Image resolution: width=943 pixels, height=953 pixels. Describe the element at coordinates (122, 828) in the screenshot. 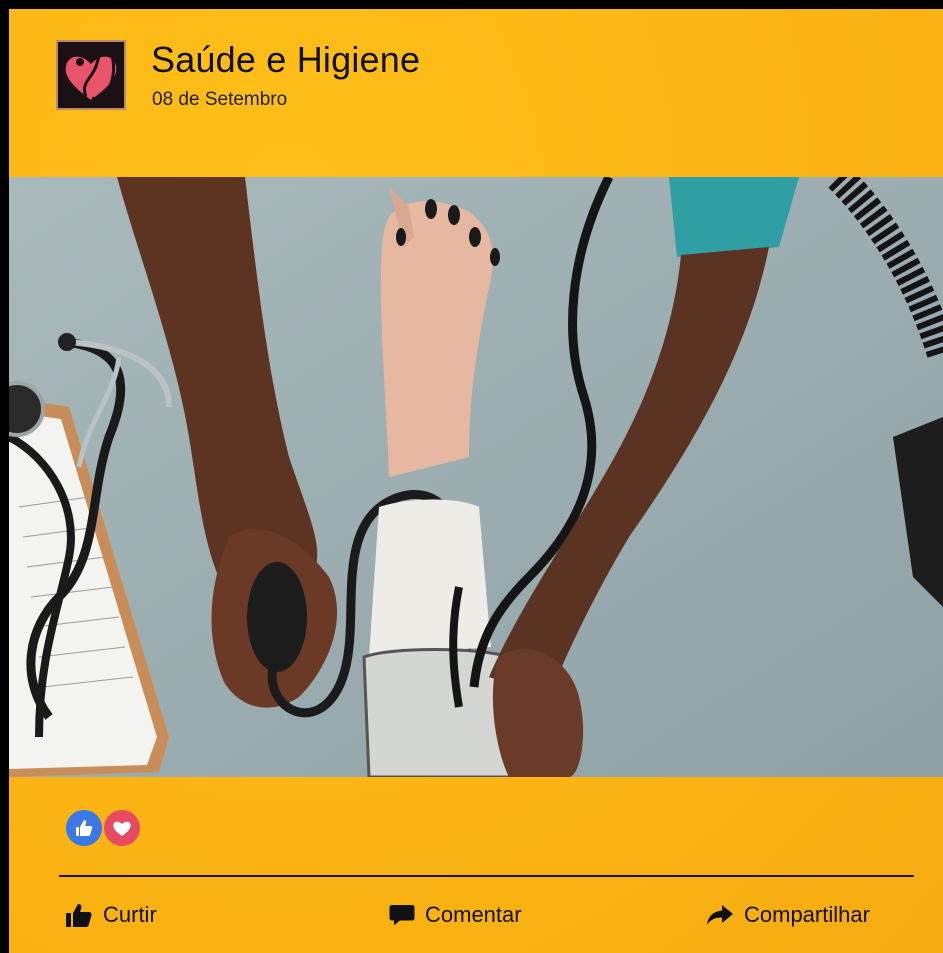

I see `love-reaction-icon` at that location.